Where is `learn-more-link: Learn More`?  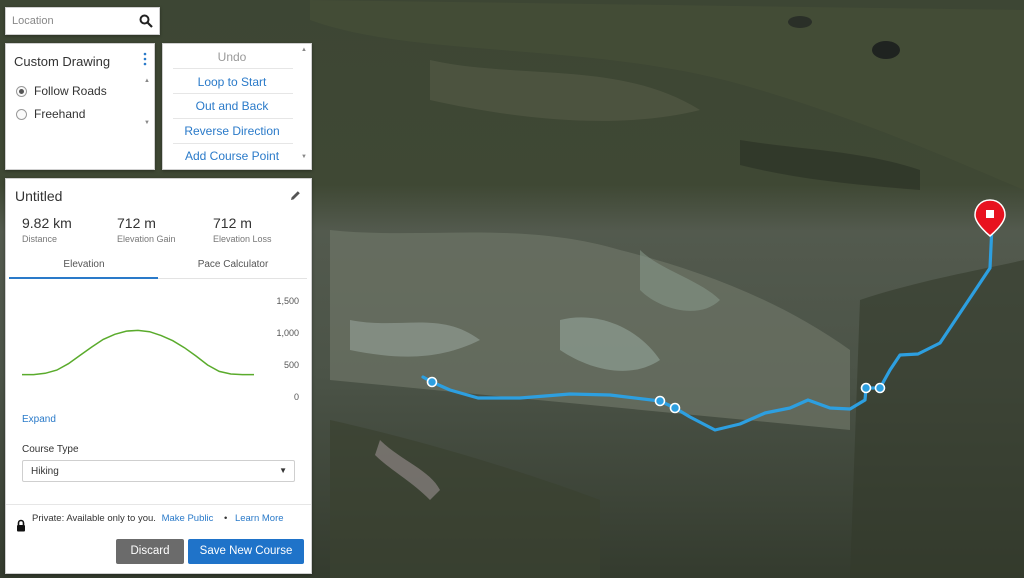
learn-more-link: Learn More is located at coordinates (259, 518).